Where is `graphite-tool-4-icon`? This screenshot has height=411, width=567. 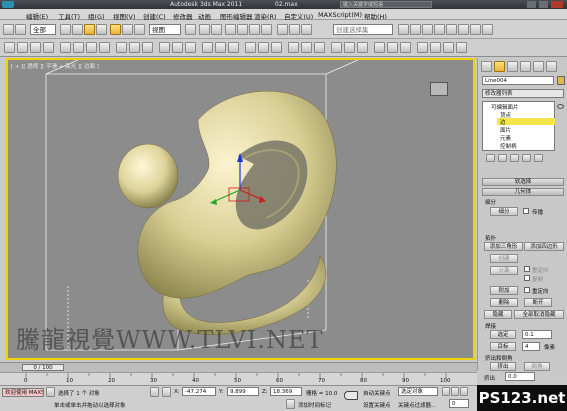
graphite-tool-4-icon is located at coordinates (48, 47).